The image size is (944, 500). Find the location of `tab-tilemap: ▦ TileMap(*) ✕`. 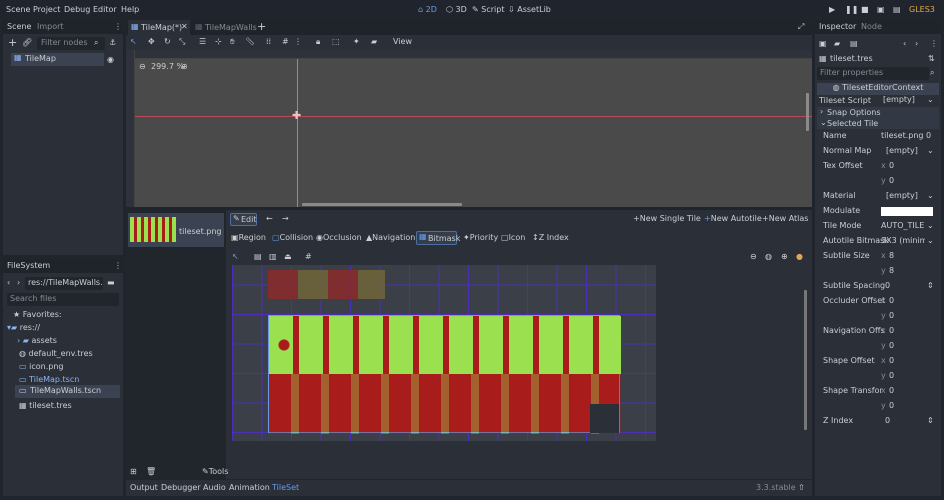

tab-tilemap: ▦ TileMap(*) ✕ is located at coordinates (159, 27).